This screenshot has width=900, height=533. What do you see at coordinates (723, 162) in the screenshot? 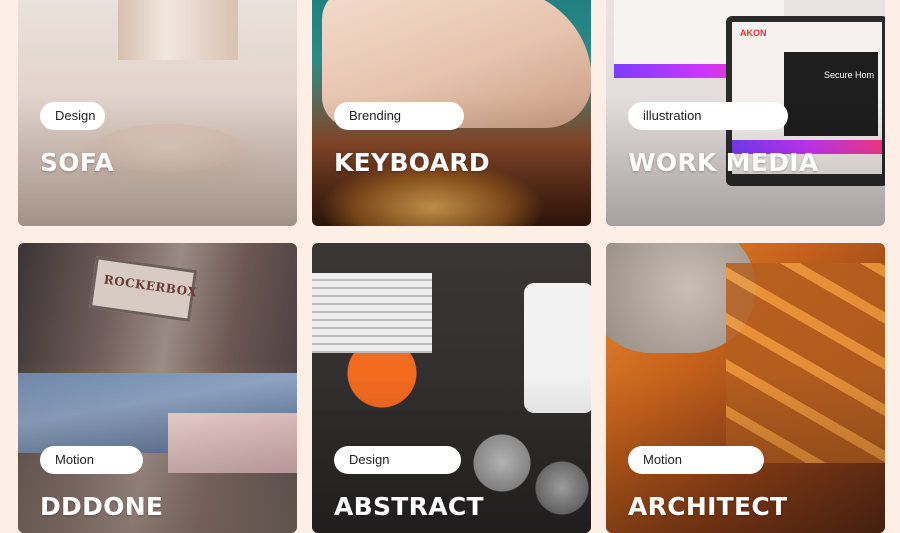
I see `card-title: WORK MEDIA` at bounding box center [723, 162].